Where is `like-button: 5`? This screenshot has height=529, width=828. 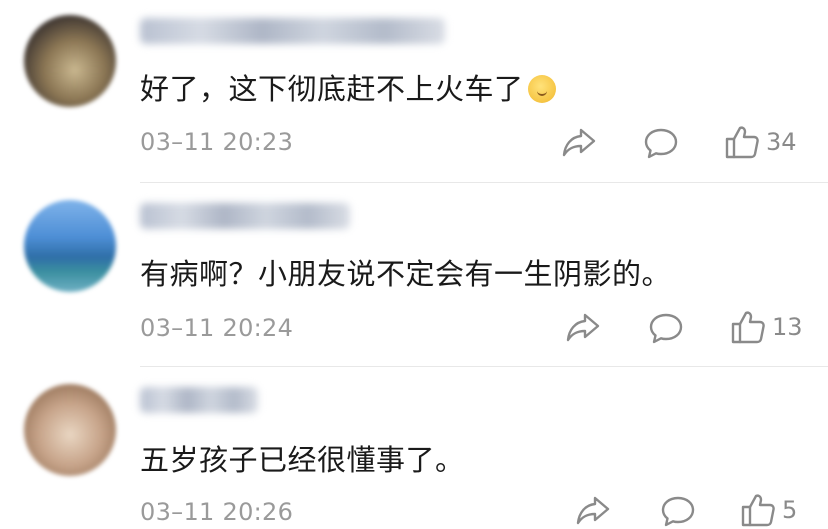
like-button: 5 is located at coordinates (768, 510).